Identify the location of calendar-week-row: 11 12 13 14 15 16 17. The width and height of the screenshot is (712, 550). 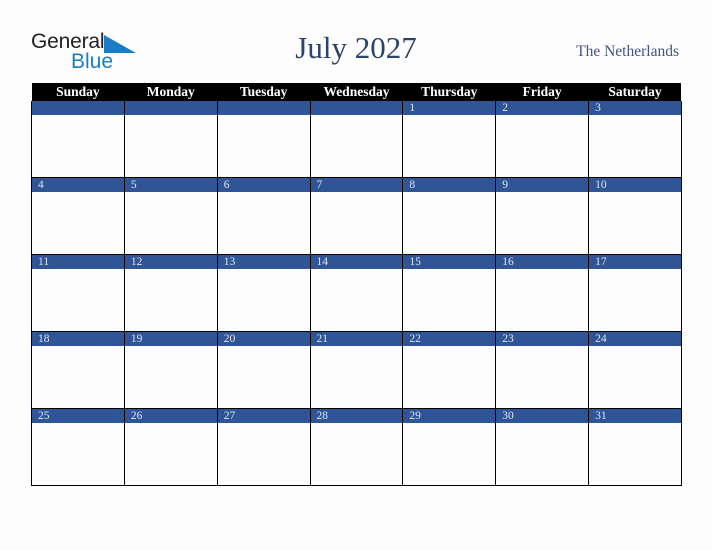
(356, 293).